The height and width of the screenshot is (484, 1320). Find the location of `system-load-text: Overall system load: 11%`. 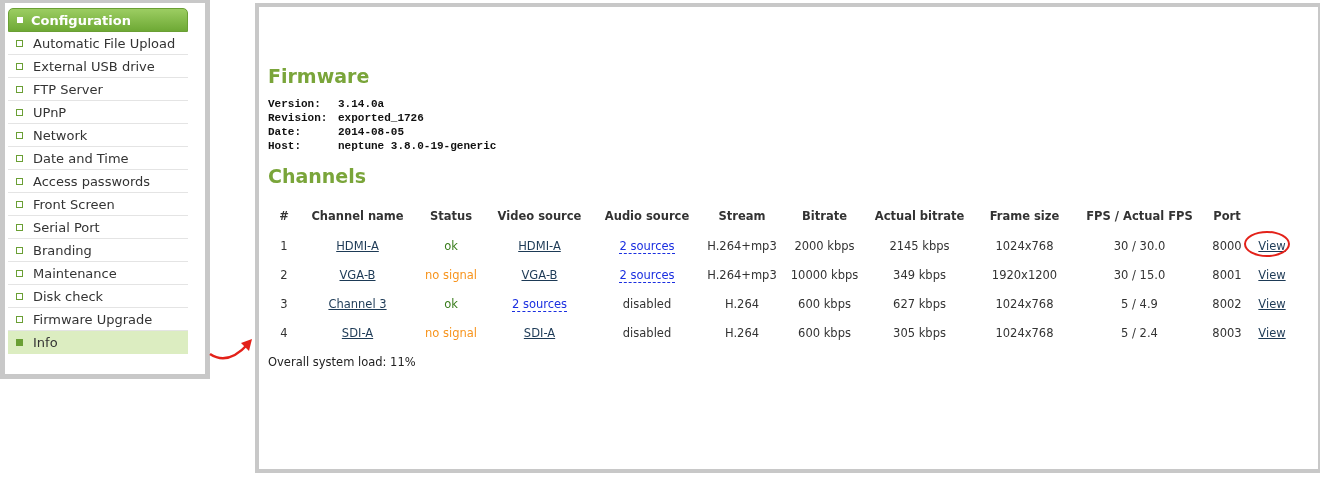

system-load-text: Overall system load: 11% is located at coordinates (342, 362).